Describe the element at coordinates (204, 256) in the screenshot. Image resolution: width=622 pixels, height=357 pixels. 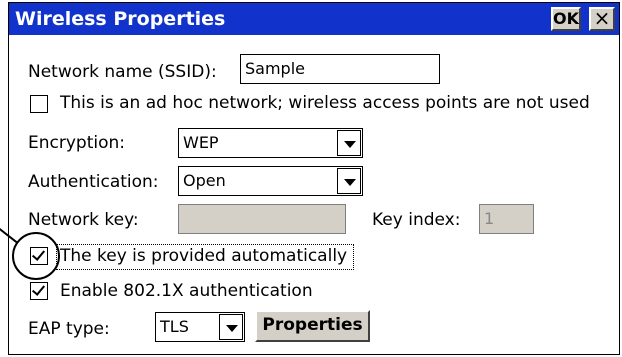
I see `key-auto-label: The key is provided automatically` at that location.